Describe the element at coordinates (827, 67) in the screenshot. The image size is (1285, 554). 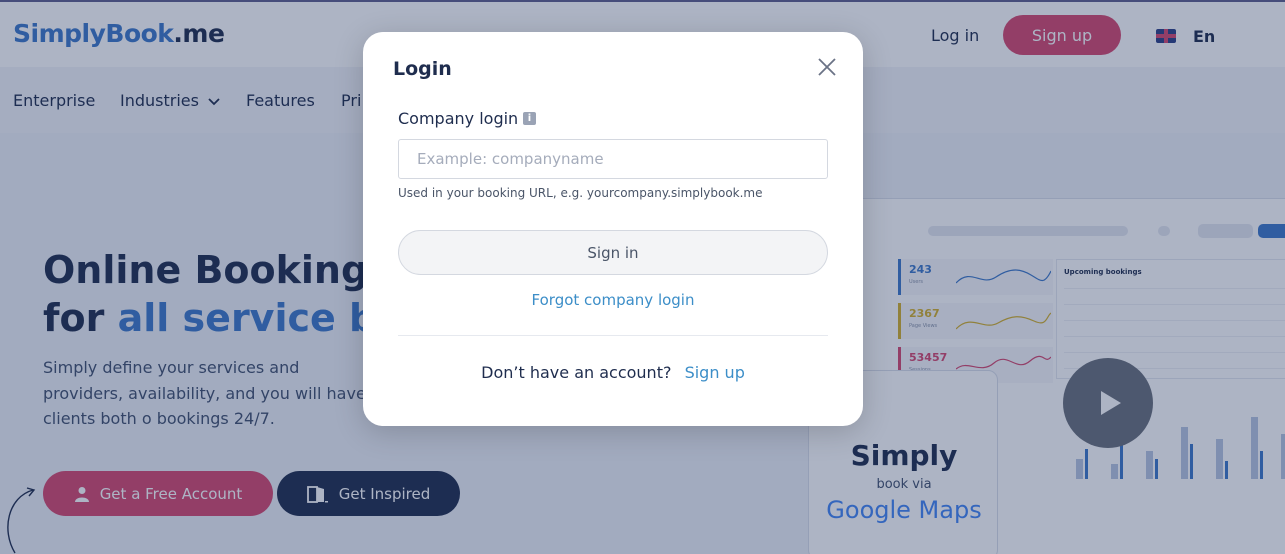
I see `close-icon` at that location.